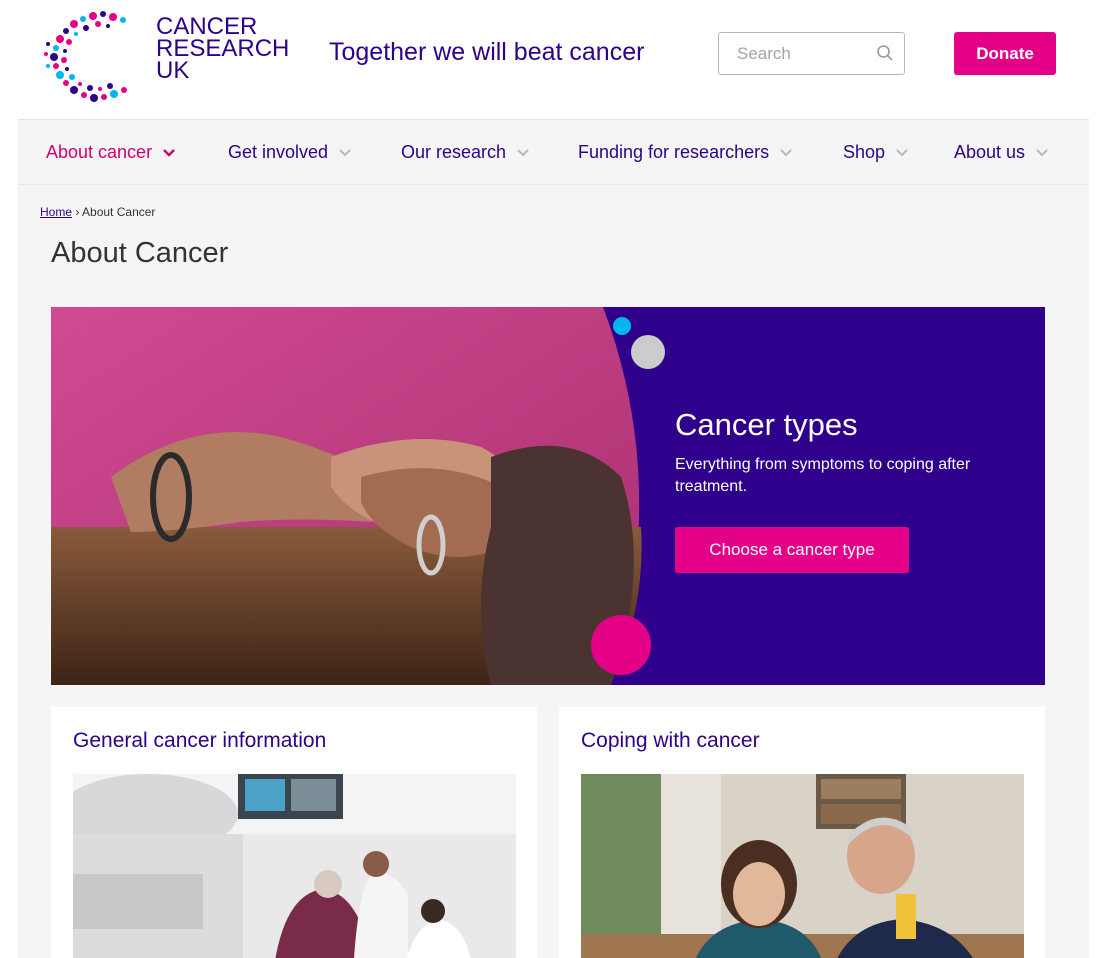 Image resolution: width=1097 pixels, height=958 pixels. Describe the element at coordinates (802, 866) in the screenshot. I see `coping-conversation-photo` at that location.